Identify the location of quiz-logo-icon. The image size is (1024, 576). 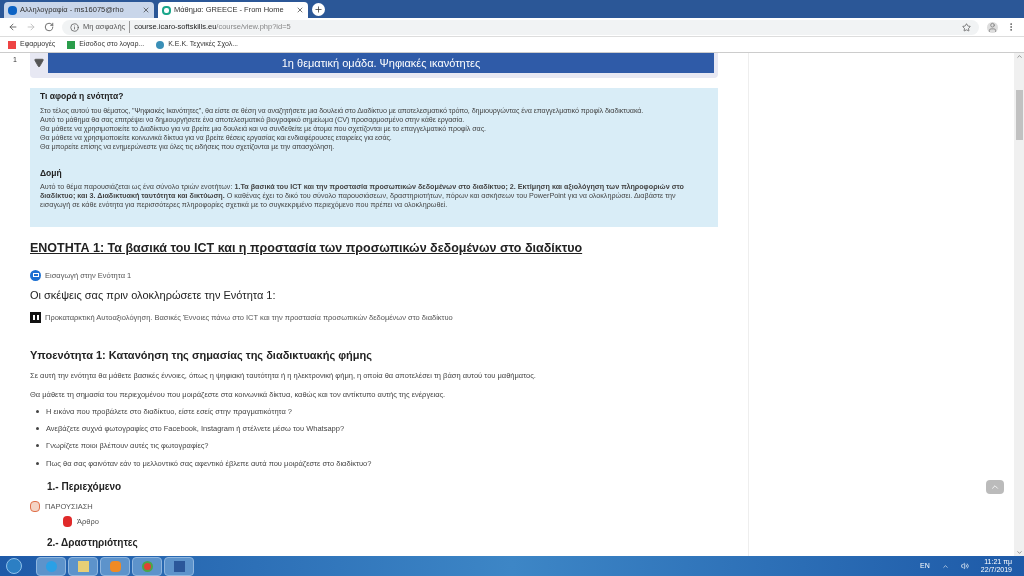
(35, 317).